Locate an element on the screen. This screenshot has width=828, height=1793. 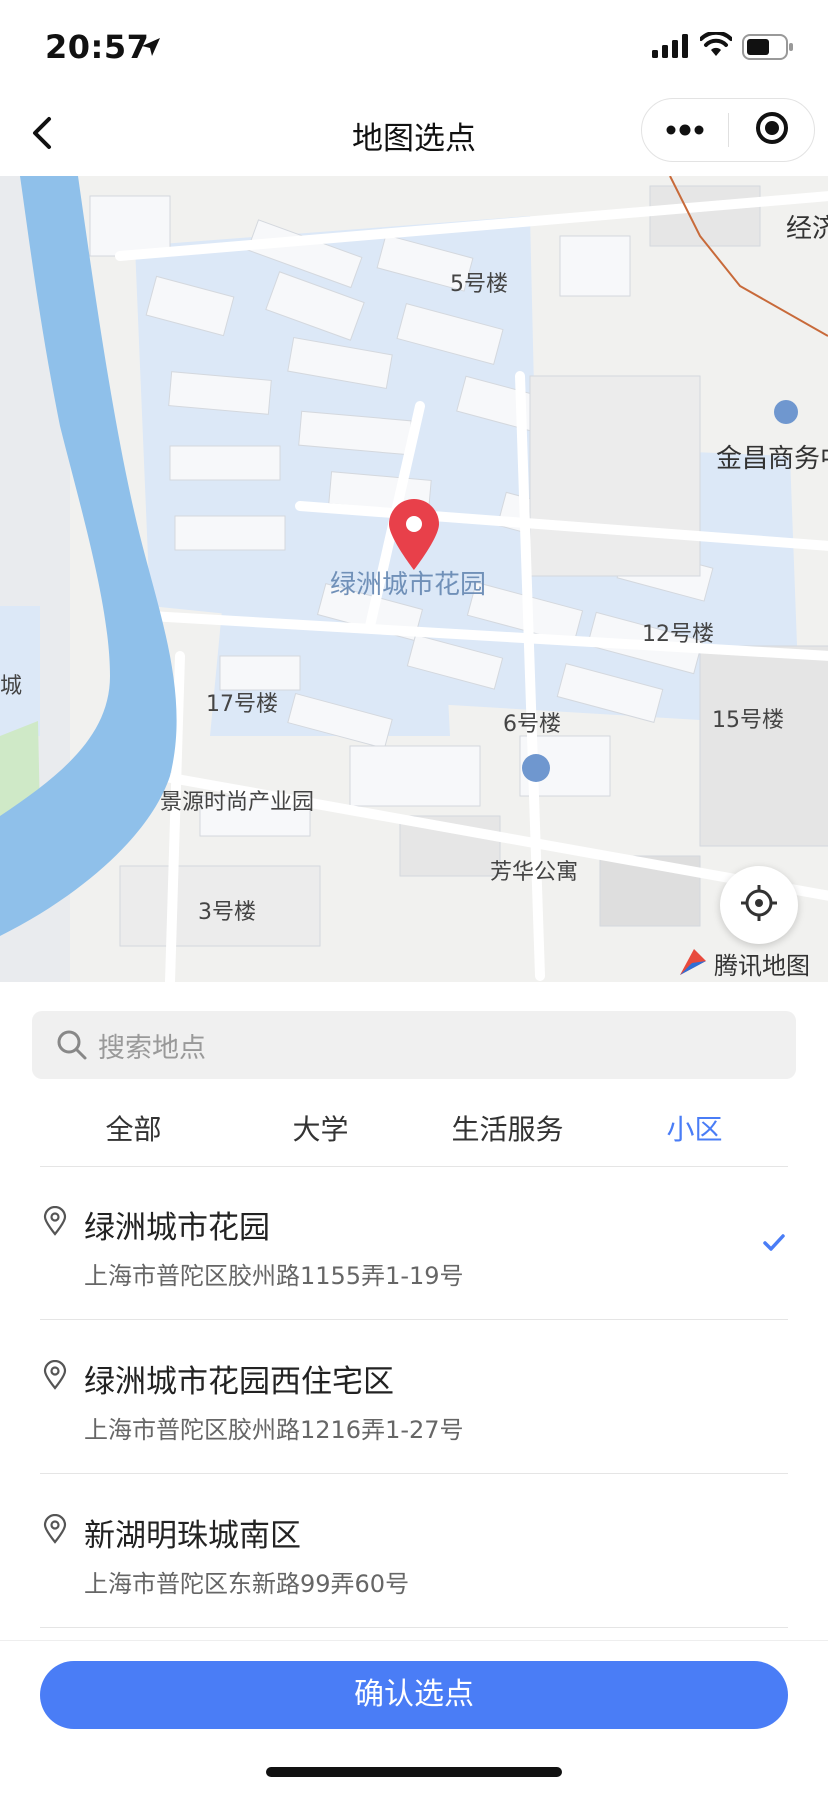
map-label-jinchang: 金昌商务中 is located at coordinates (772, 459).